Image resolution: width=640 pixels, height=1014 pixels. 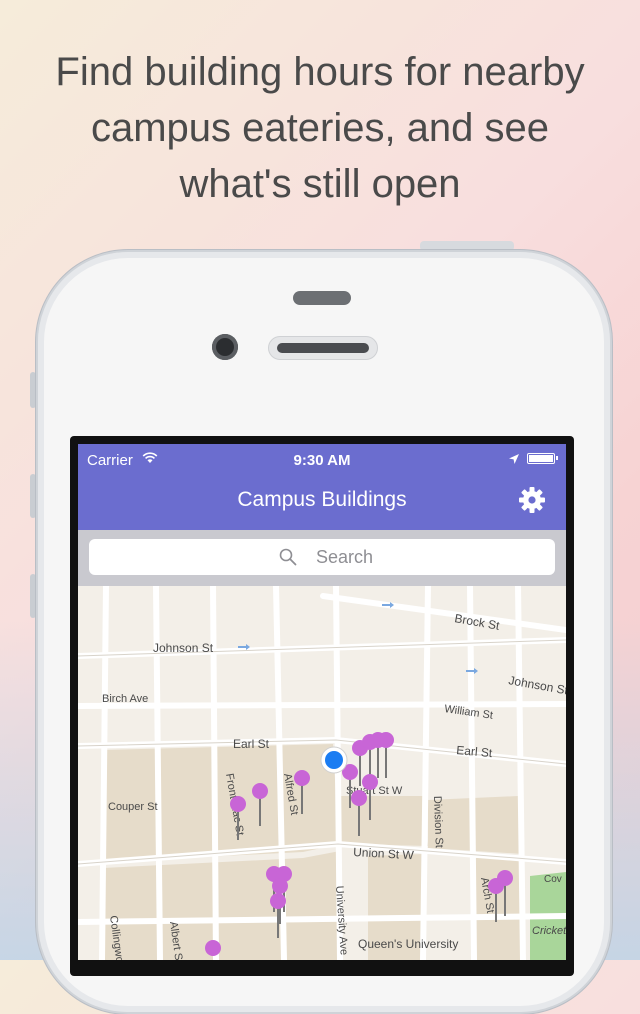 I want to click on search-input: Search, so click(x=322, y=557).